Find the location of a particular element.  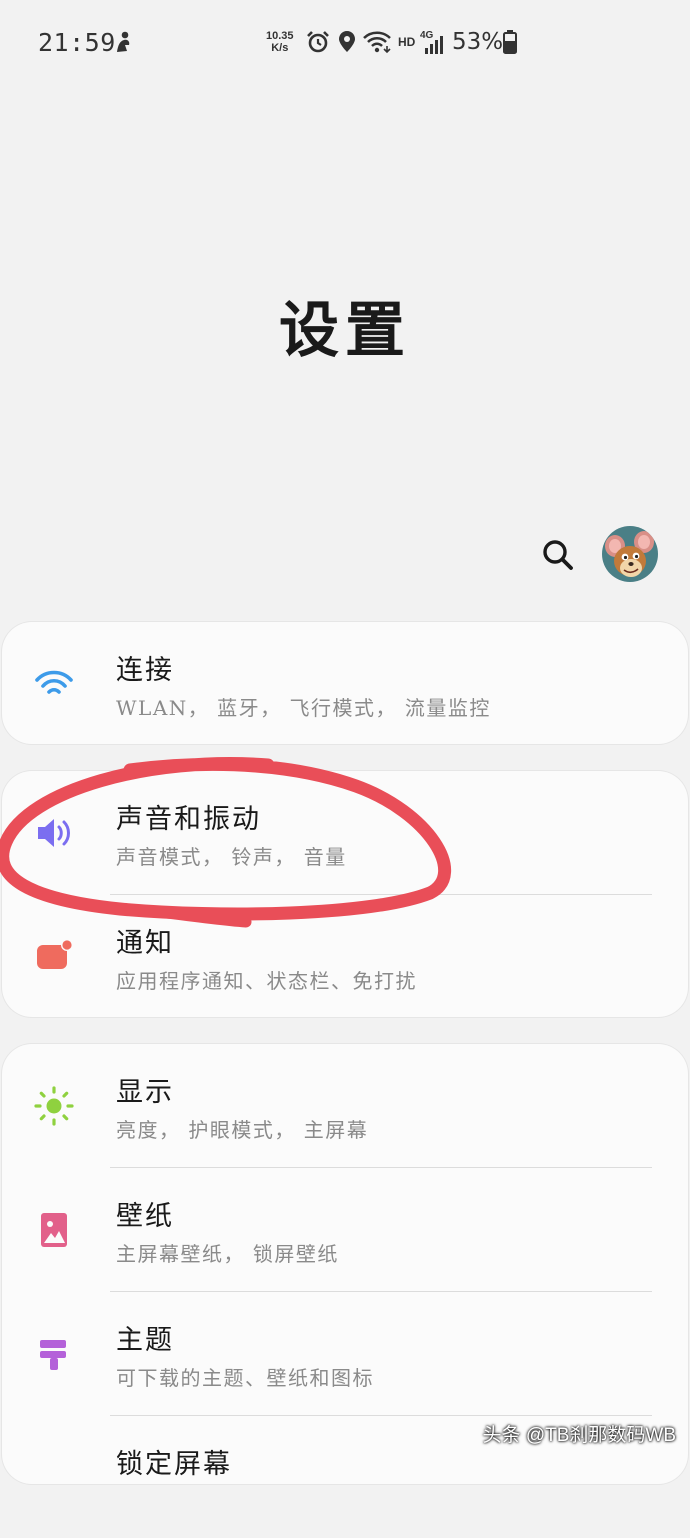

status-bar: 21:59 10.35 K/s HD 4G 53% is located at coordinates (345, 43).